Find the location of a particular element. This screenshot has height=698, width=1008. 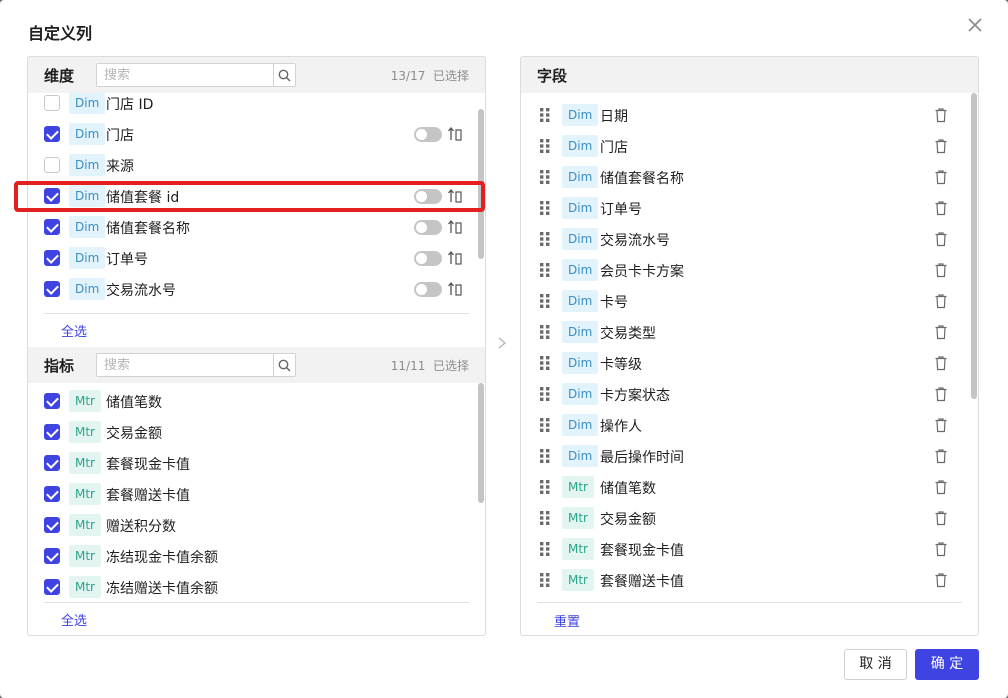

list-item: Dim 门店 ID is located at coordinates (256, 106).